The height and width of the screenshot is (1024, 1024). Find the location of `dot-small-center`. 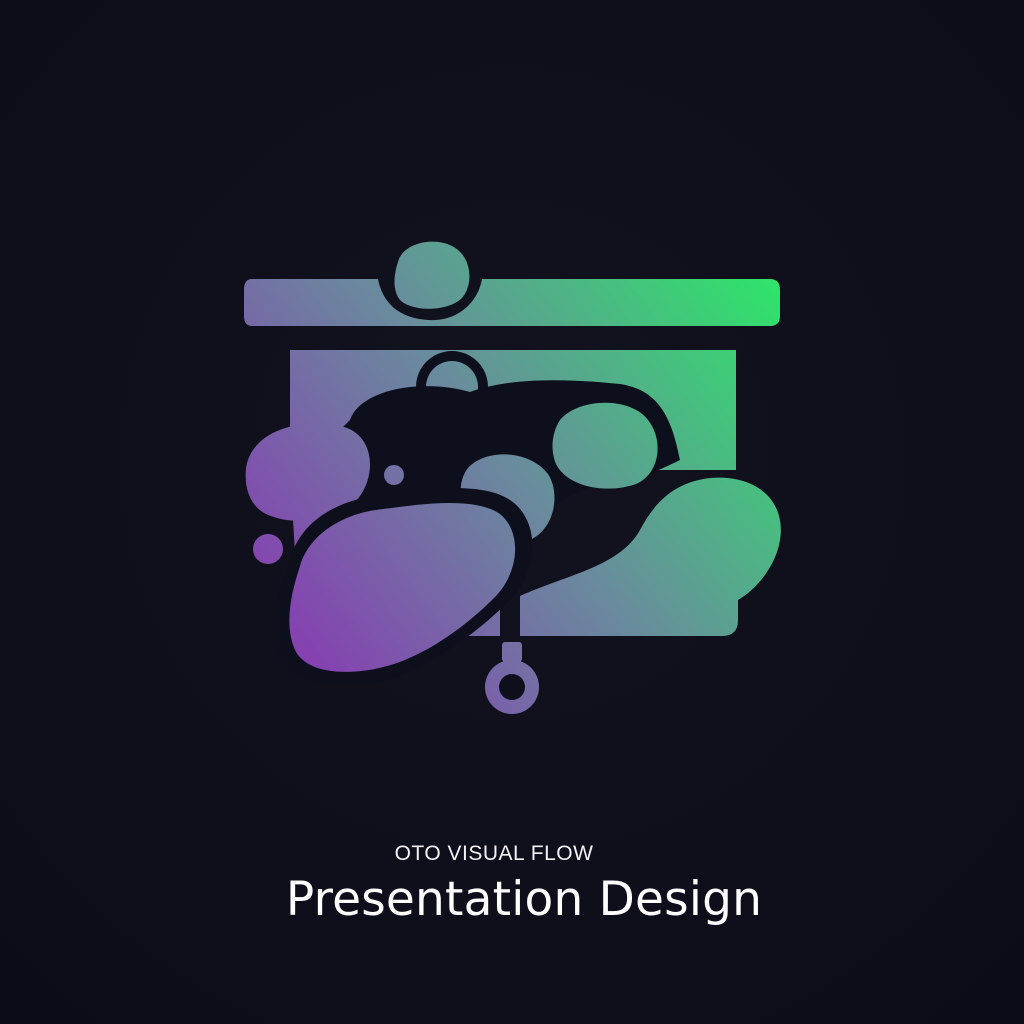

dot-small-center is located at coordinates (394, 475).